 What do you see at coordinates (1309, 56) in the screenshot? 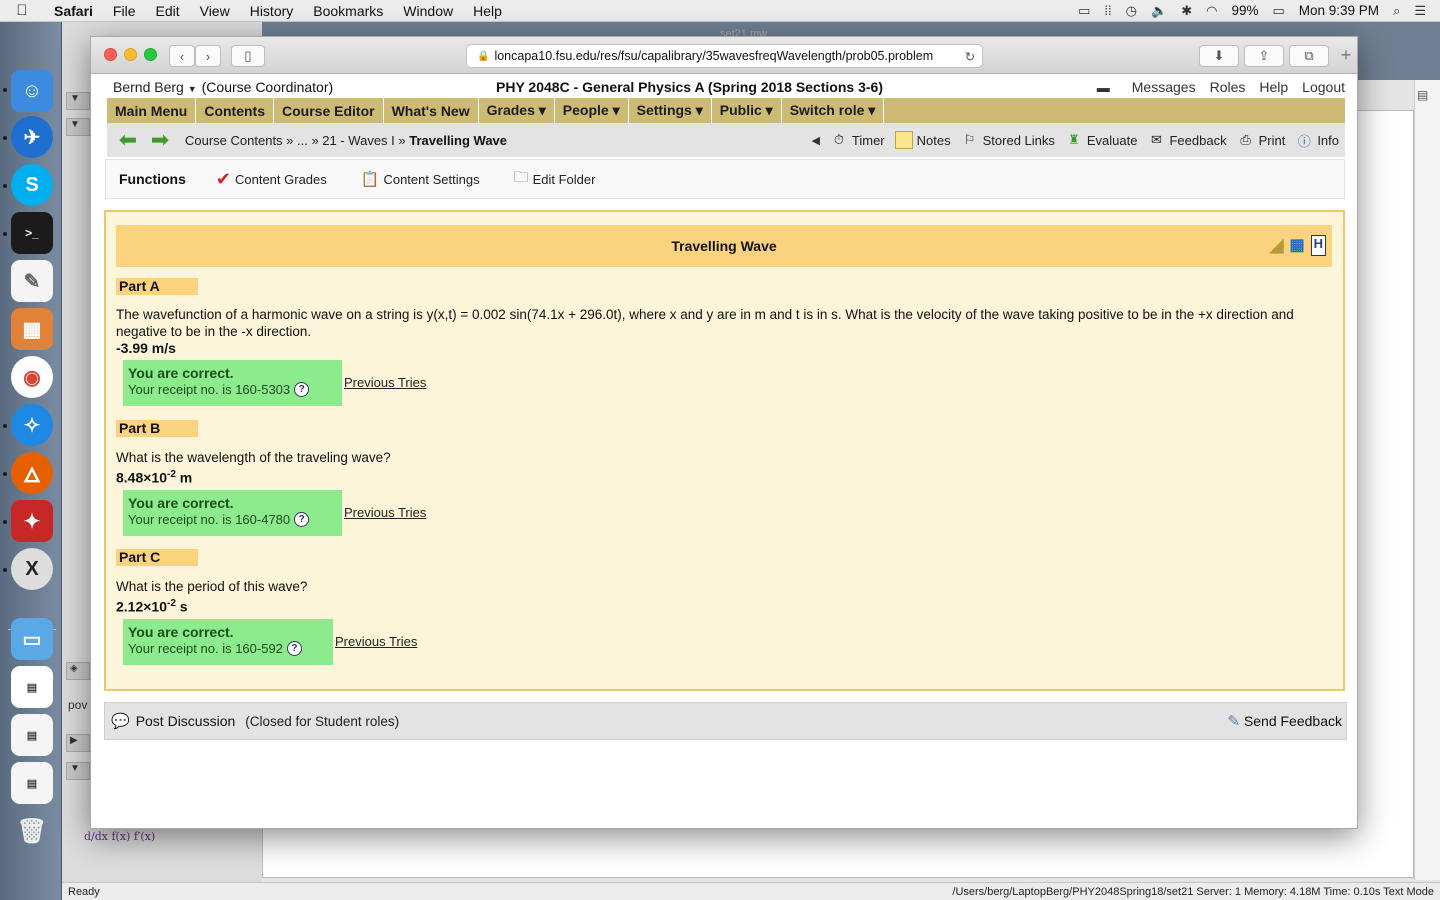
I see `tabs-overview-button: ⧉` at bounding box center [1309, 56].